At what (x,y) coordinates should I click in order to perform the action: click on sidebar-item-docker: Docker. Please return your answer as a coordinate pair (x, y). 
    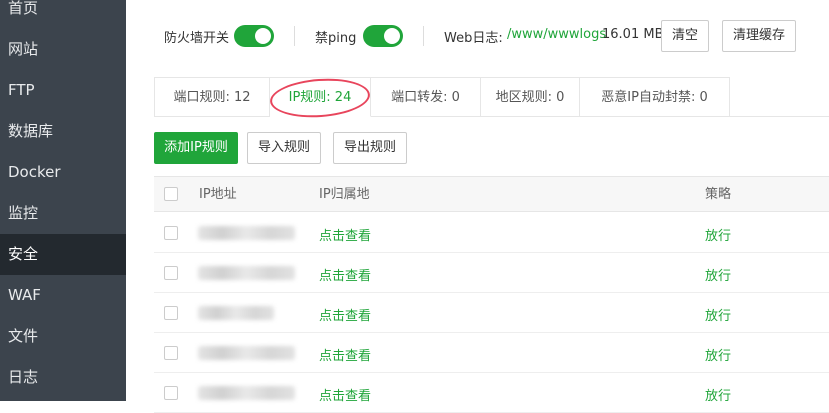
    Looking at the image, I should click on (63, 172).